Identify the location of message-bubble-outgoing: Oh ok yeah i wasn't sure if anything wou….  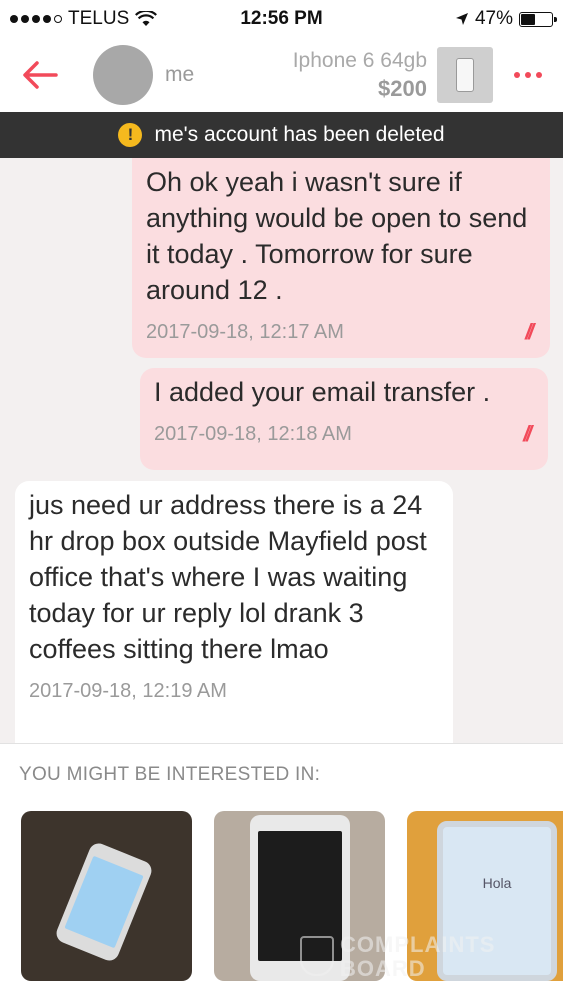
(341, 258).